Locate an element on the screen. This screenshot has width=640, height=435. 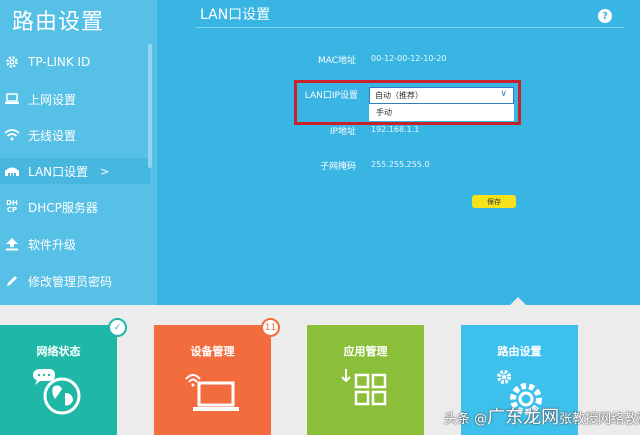
help-icon: ? is located at coordinates (605, 16).